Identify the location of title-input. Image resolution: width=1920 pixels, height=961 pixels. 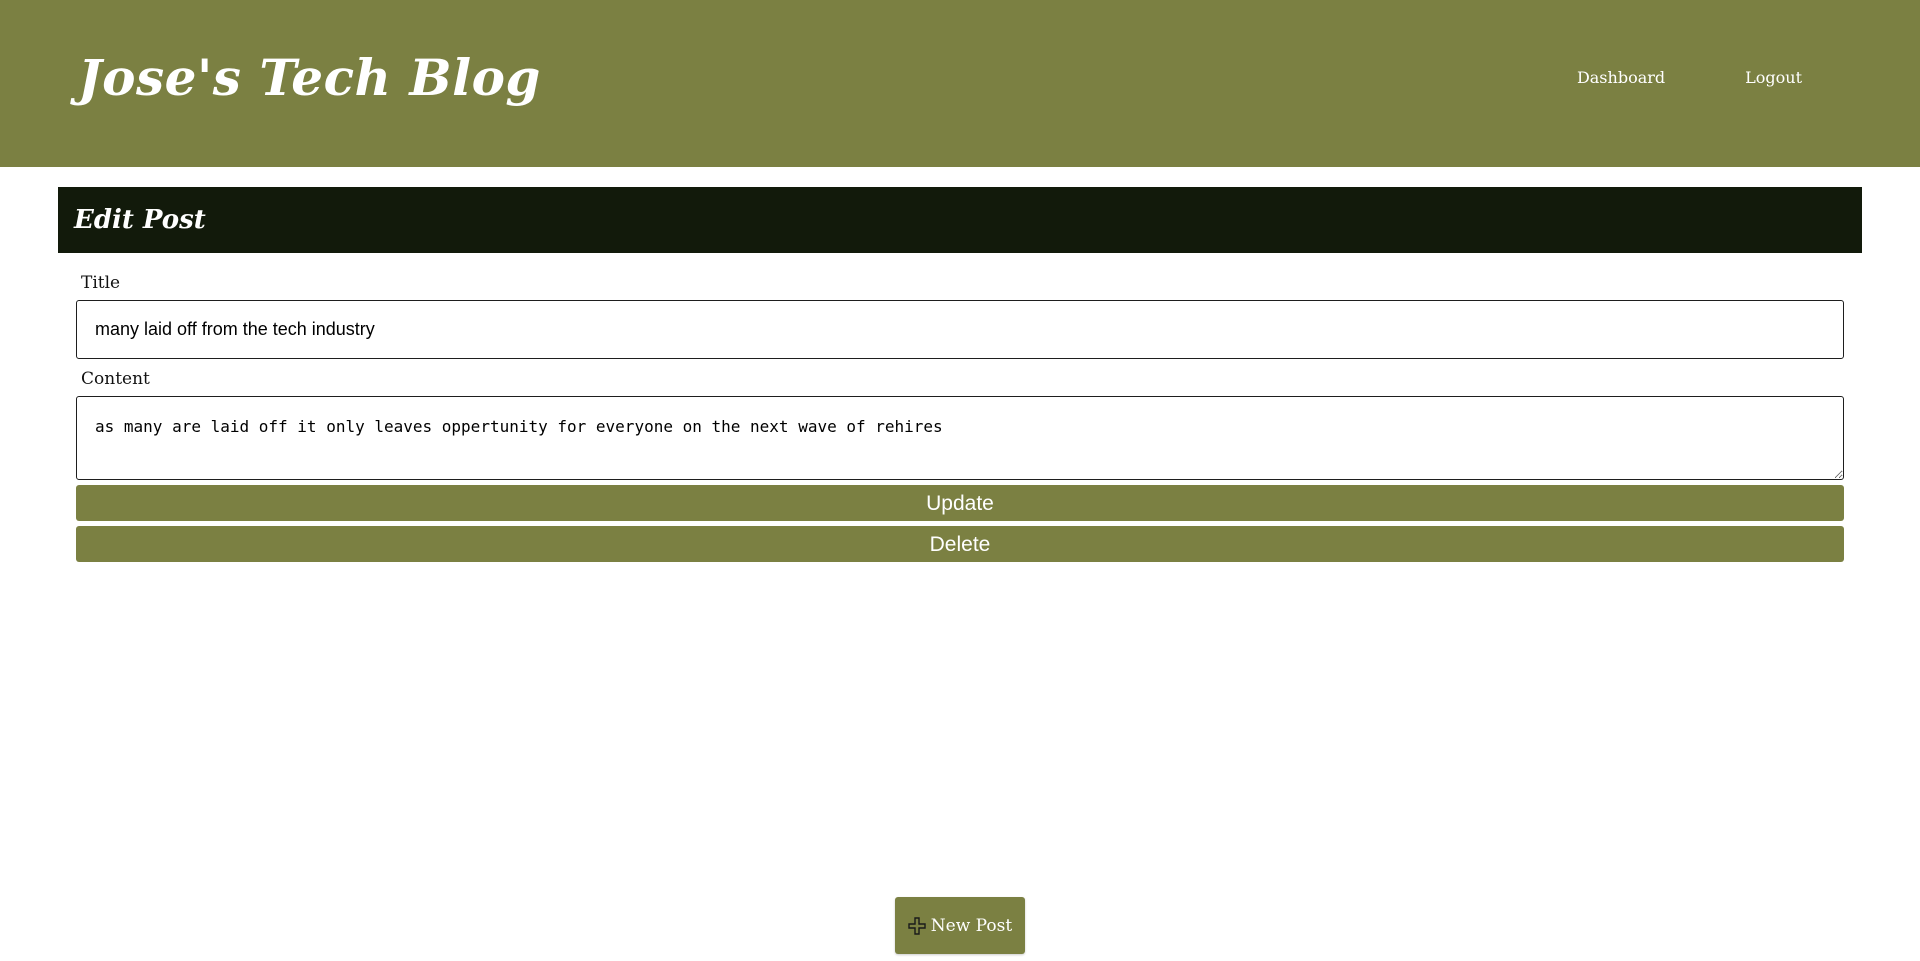
(960, 329).